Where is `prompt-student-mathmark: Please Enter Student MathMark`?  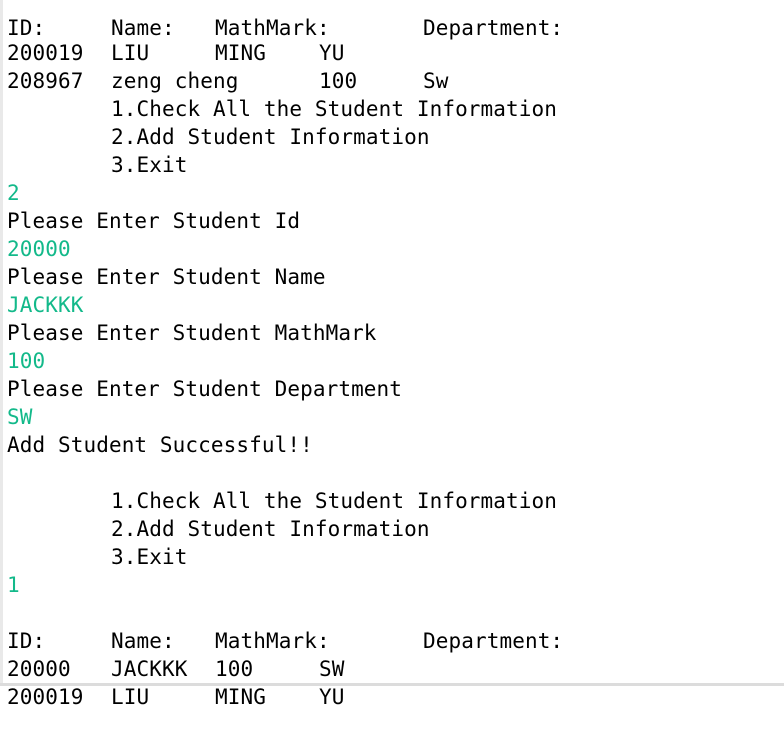
prompt-student-mathmark: Please Enter Student MathMark is located at coordinates (192, 333).